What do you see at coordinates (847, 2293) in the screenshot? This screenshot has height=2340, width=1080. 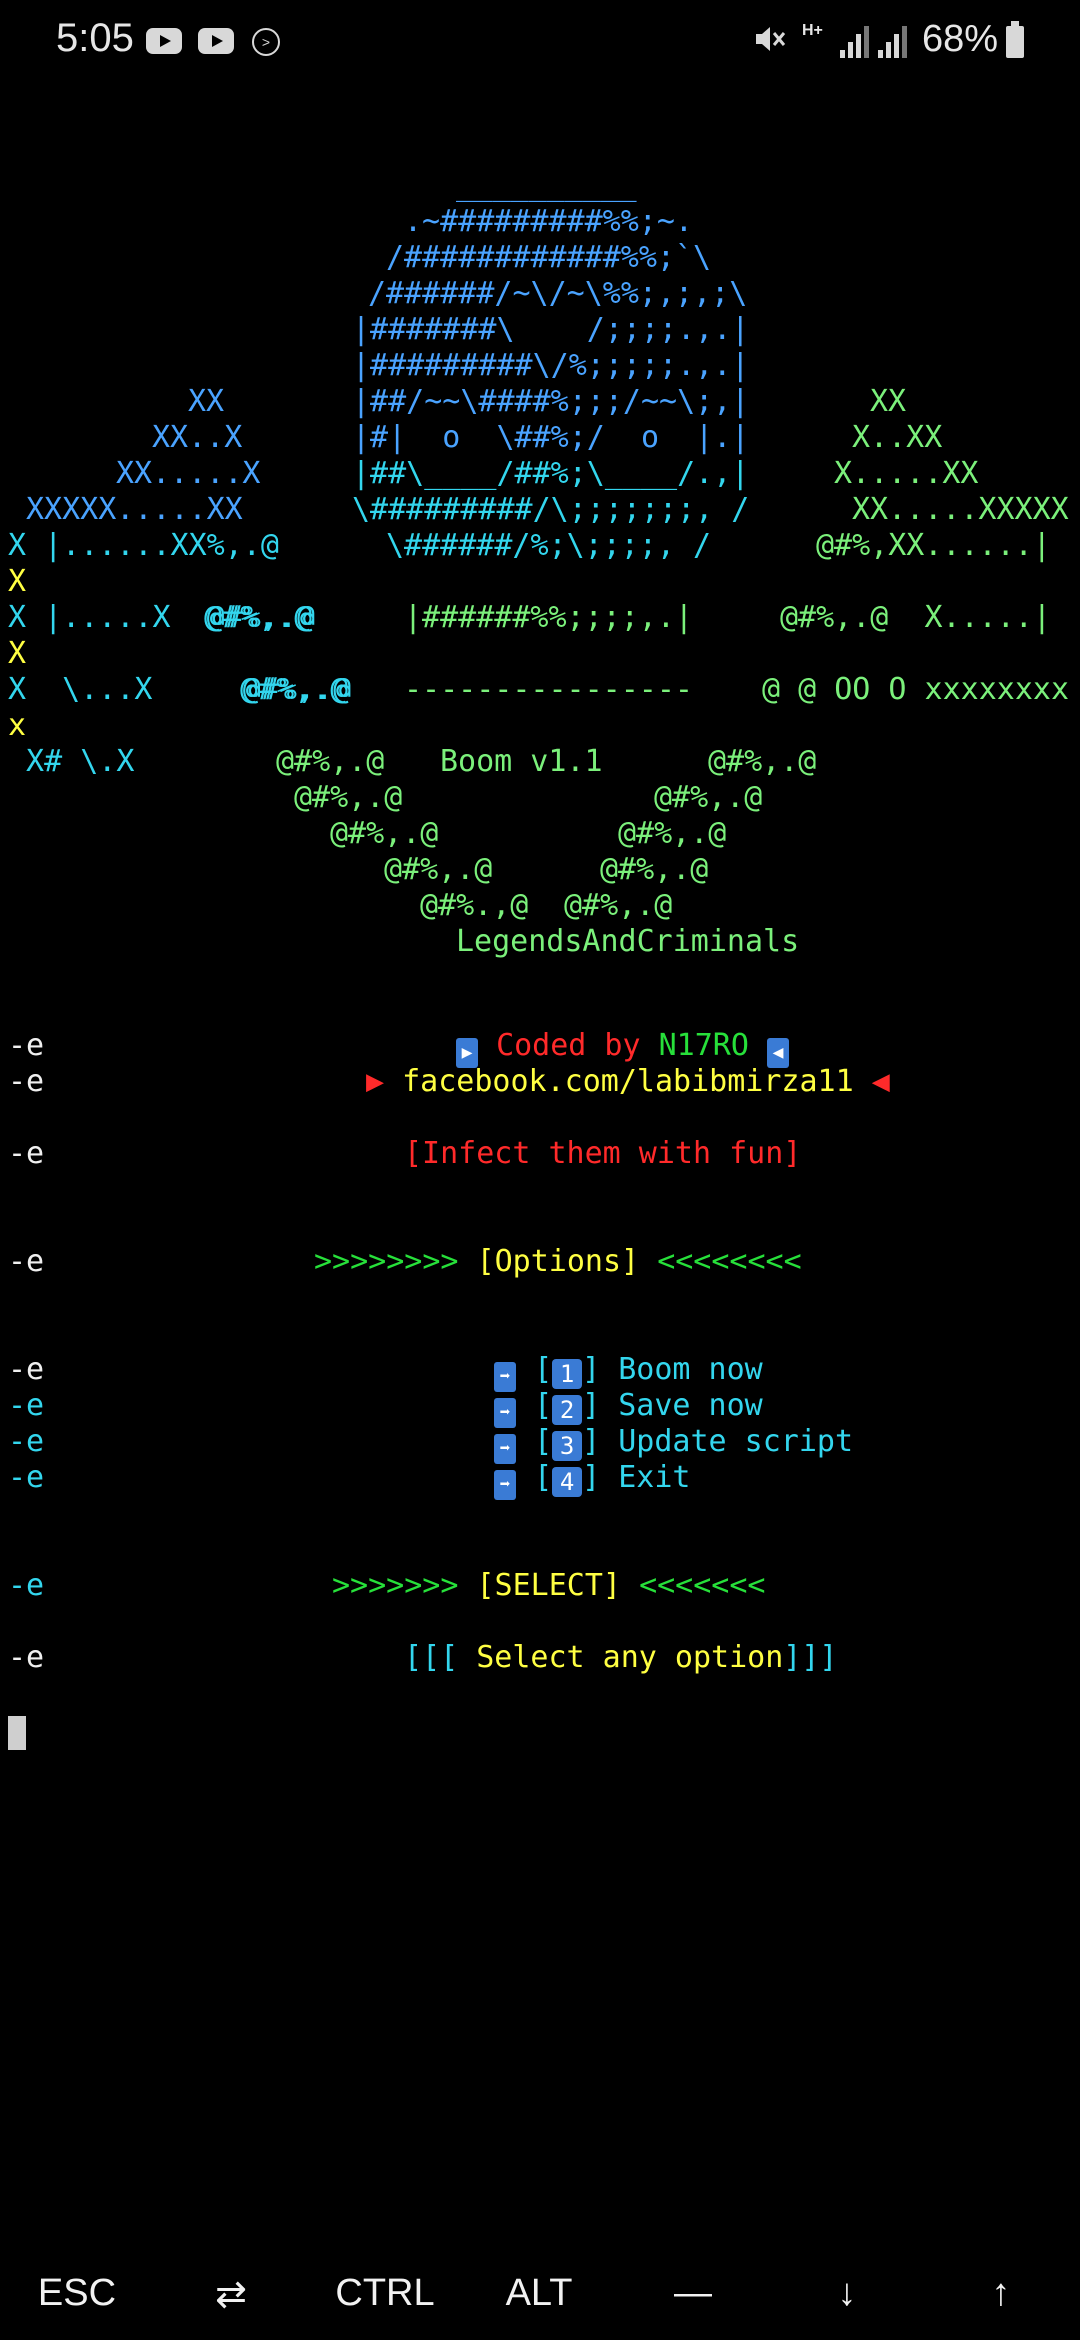 I see `down-arrow-key: ↓` at bounding box center [847, 2293].